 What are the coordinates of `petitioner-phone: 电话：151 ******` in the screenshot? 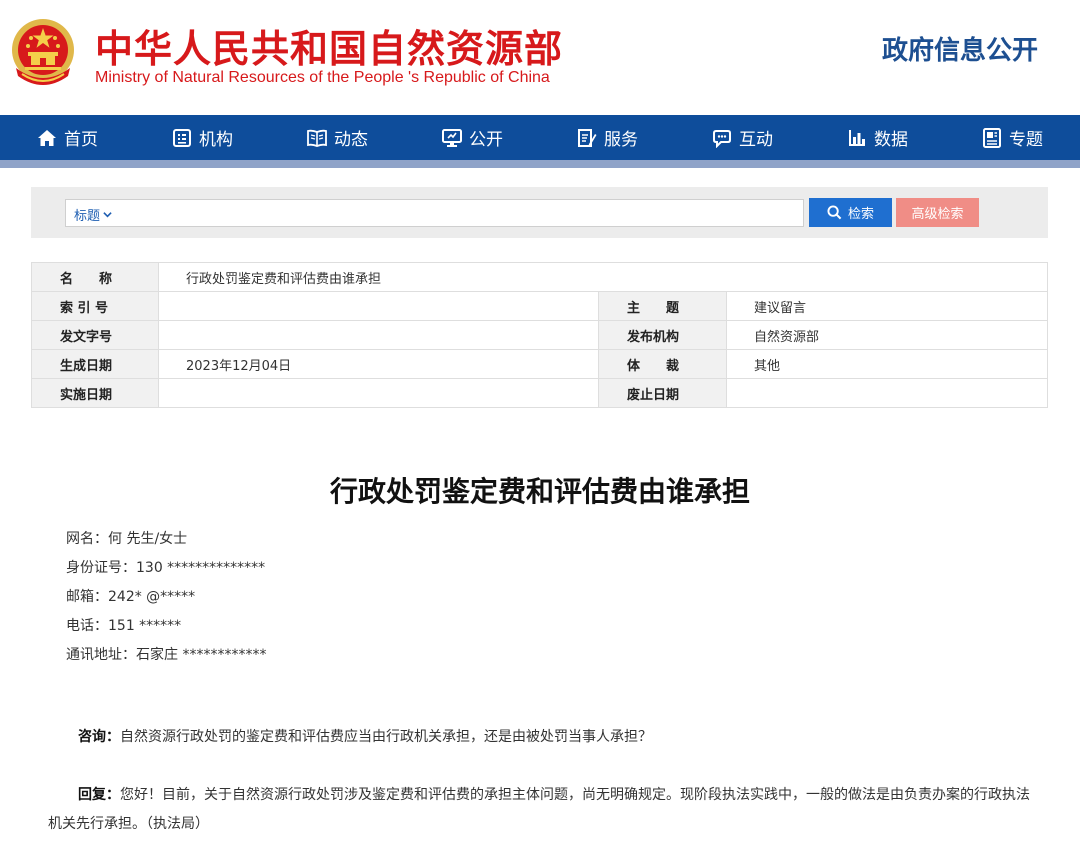 It's located at (124, 626).